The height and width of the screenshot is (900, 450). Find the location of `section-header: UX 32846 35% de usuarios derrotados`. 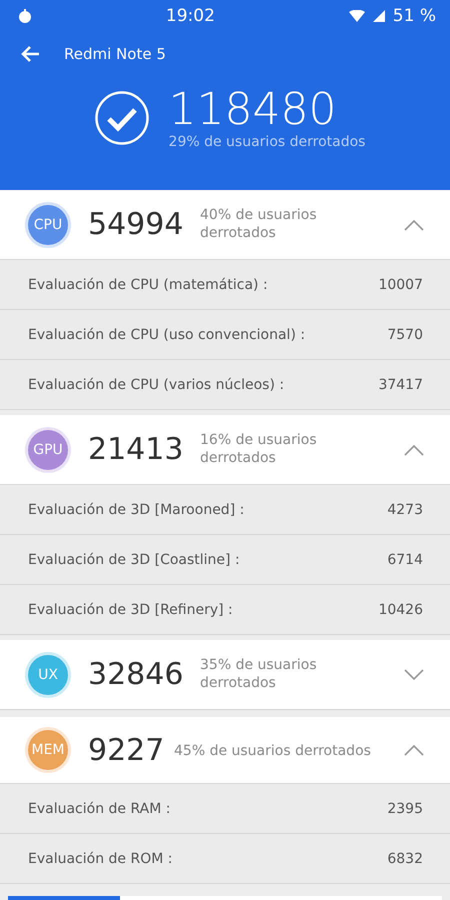

section-header: UX 32846 35% de usuarios derrotados is located at coordinates (225, 675).